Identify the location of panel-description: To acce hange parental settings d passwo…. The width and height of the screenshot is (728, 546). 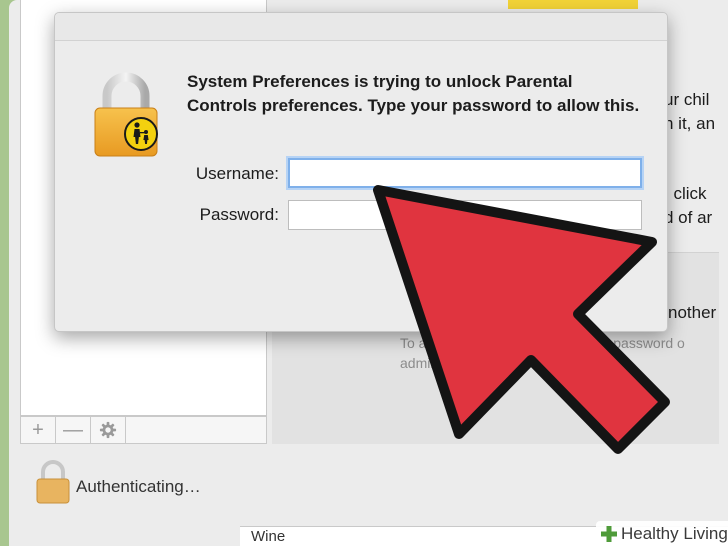
(542, 353).